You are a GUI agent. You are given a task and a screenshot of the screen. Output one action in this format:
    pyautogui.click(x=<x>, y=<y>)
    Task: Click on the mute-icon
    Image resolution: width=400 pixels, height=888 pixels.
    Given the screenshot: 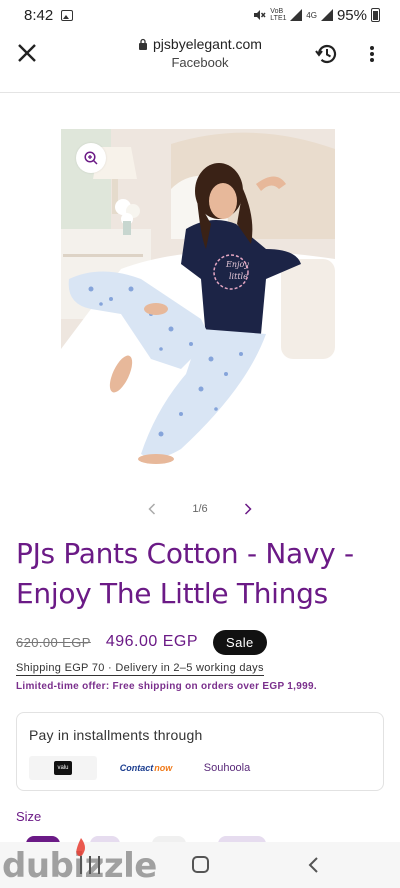 What is the action you would take?
    pyautogui.click(x=260, y=15)
    